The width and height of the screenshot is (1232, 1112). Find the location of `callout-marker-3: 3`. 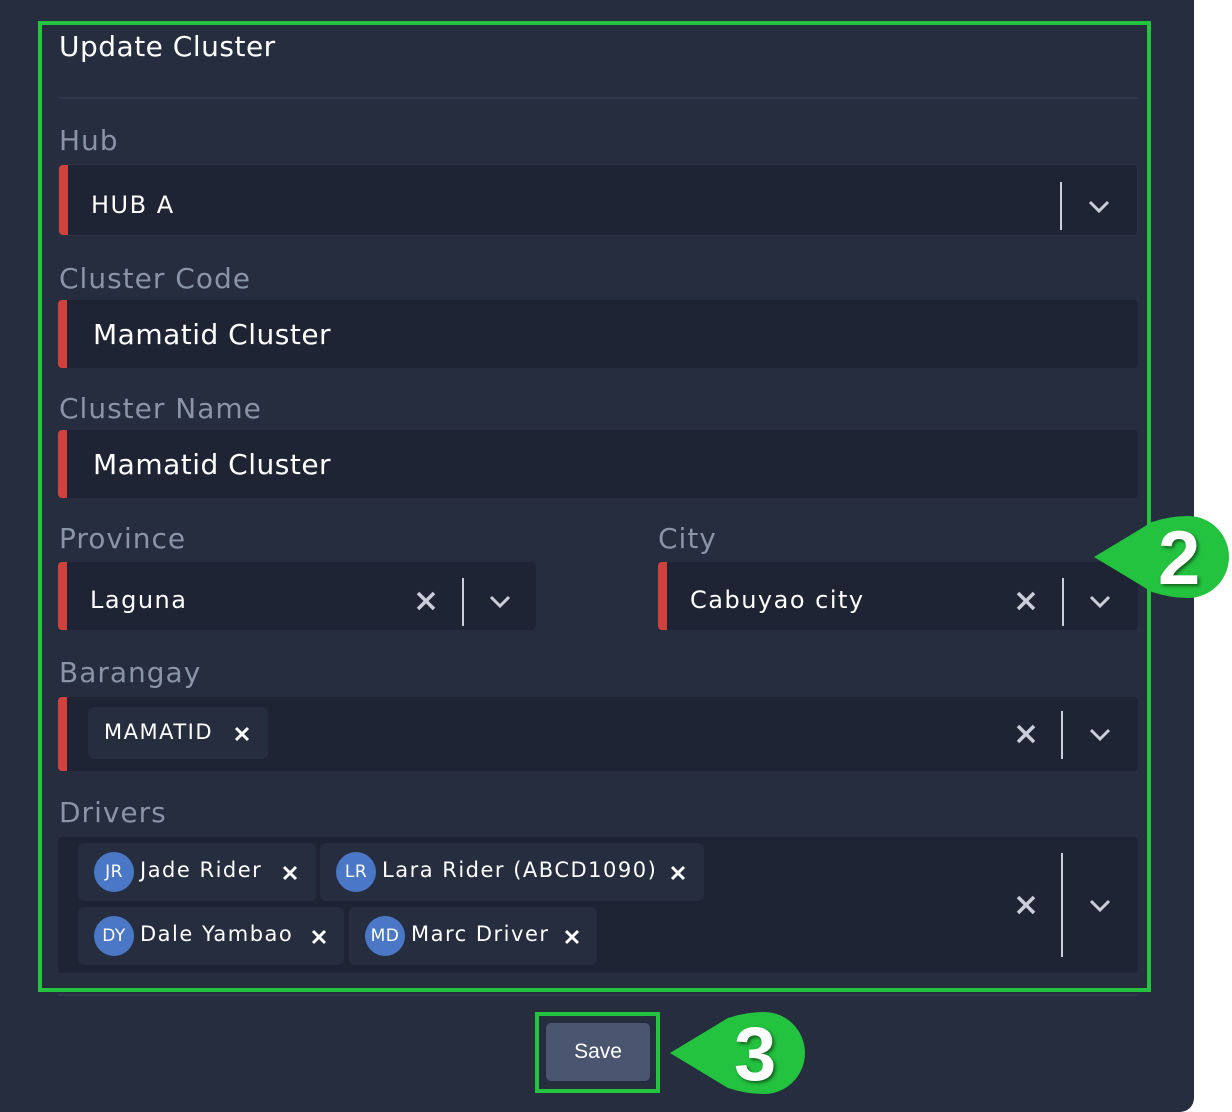

callout-marker-3: 3 is located at coordinates (737, 1054).